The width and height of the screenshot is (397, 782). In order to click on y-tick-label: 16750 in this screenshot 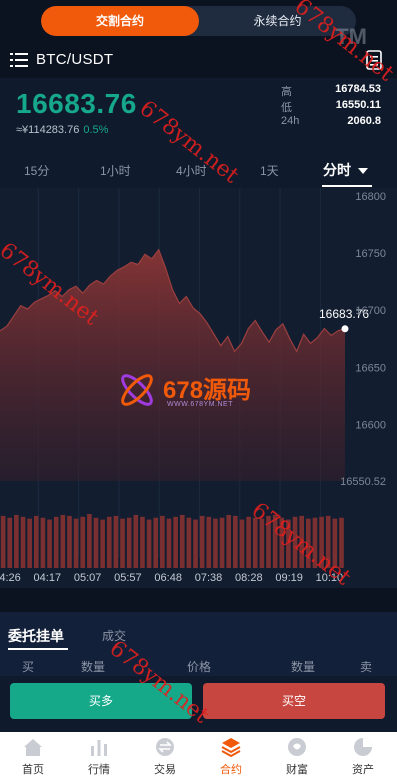, I will do `click(370, 254)`.